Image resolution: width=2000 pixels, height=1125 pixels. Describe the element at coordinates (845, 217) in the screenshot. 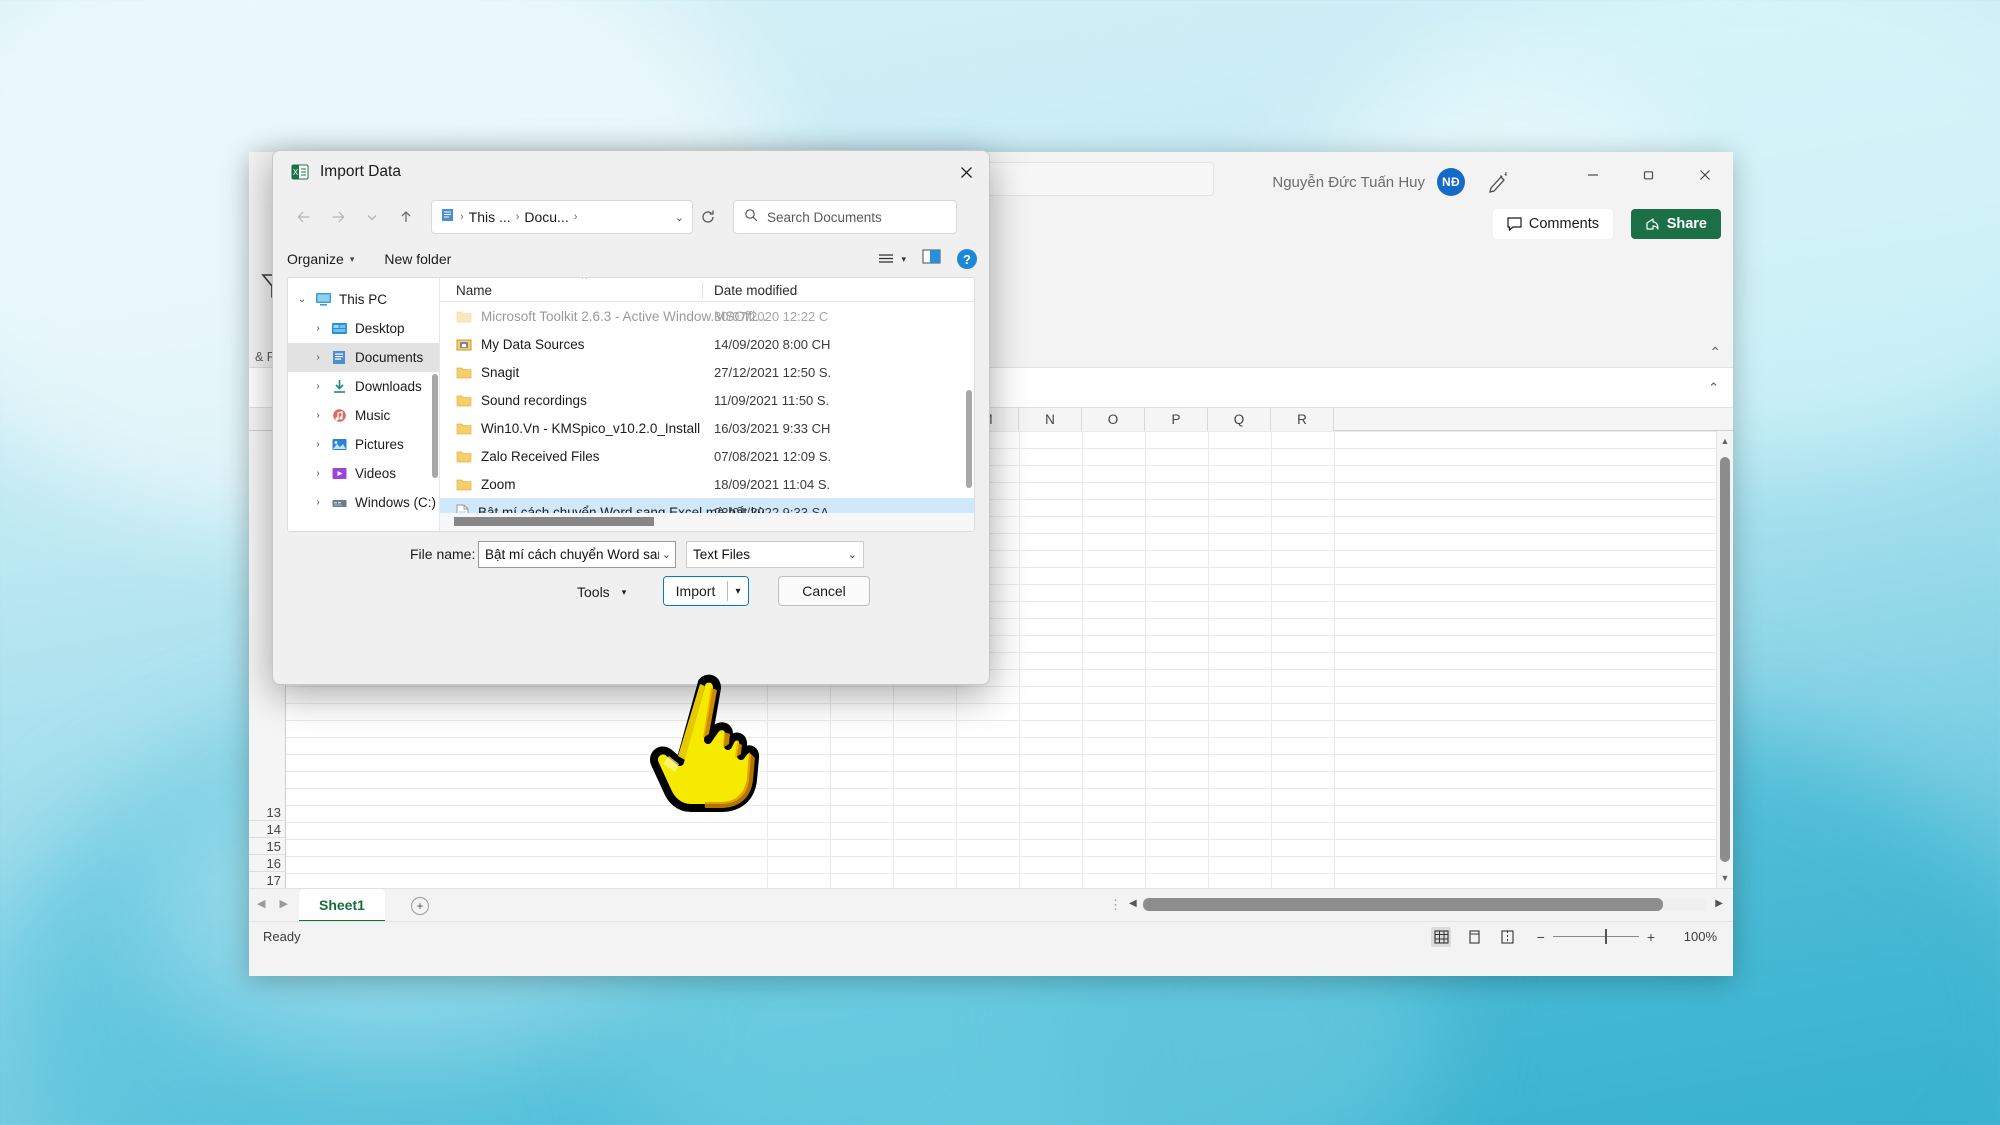

I see `search-input: Search Documents` at that location.